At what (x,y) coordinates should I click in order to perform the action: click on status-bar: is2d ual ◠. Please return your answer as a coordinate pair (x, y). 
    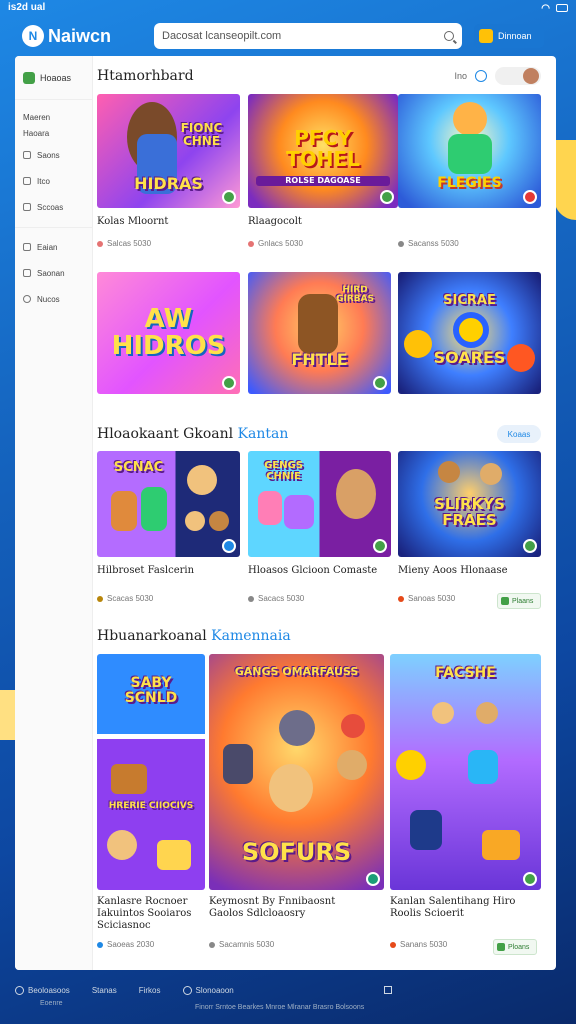
    Looking at the image, I should click on (288, 8).